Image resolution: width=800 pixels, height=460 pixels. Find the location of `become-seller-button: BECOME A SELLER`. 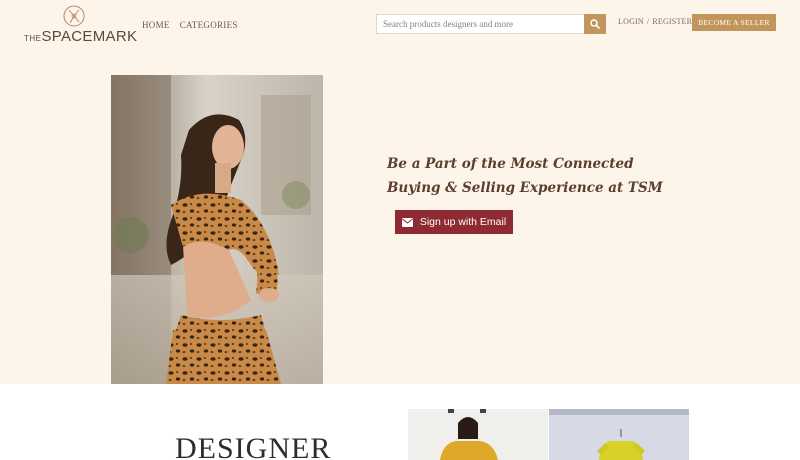

become-seller-button: BECOME A SELLER is located at coordinates (734, 22).